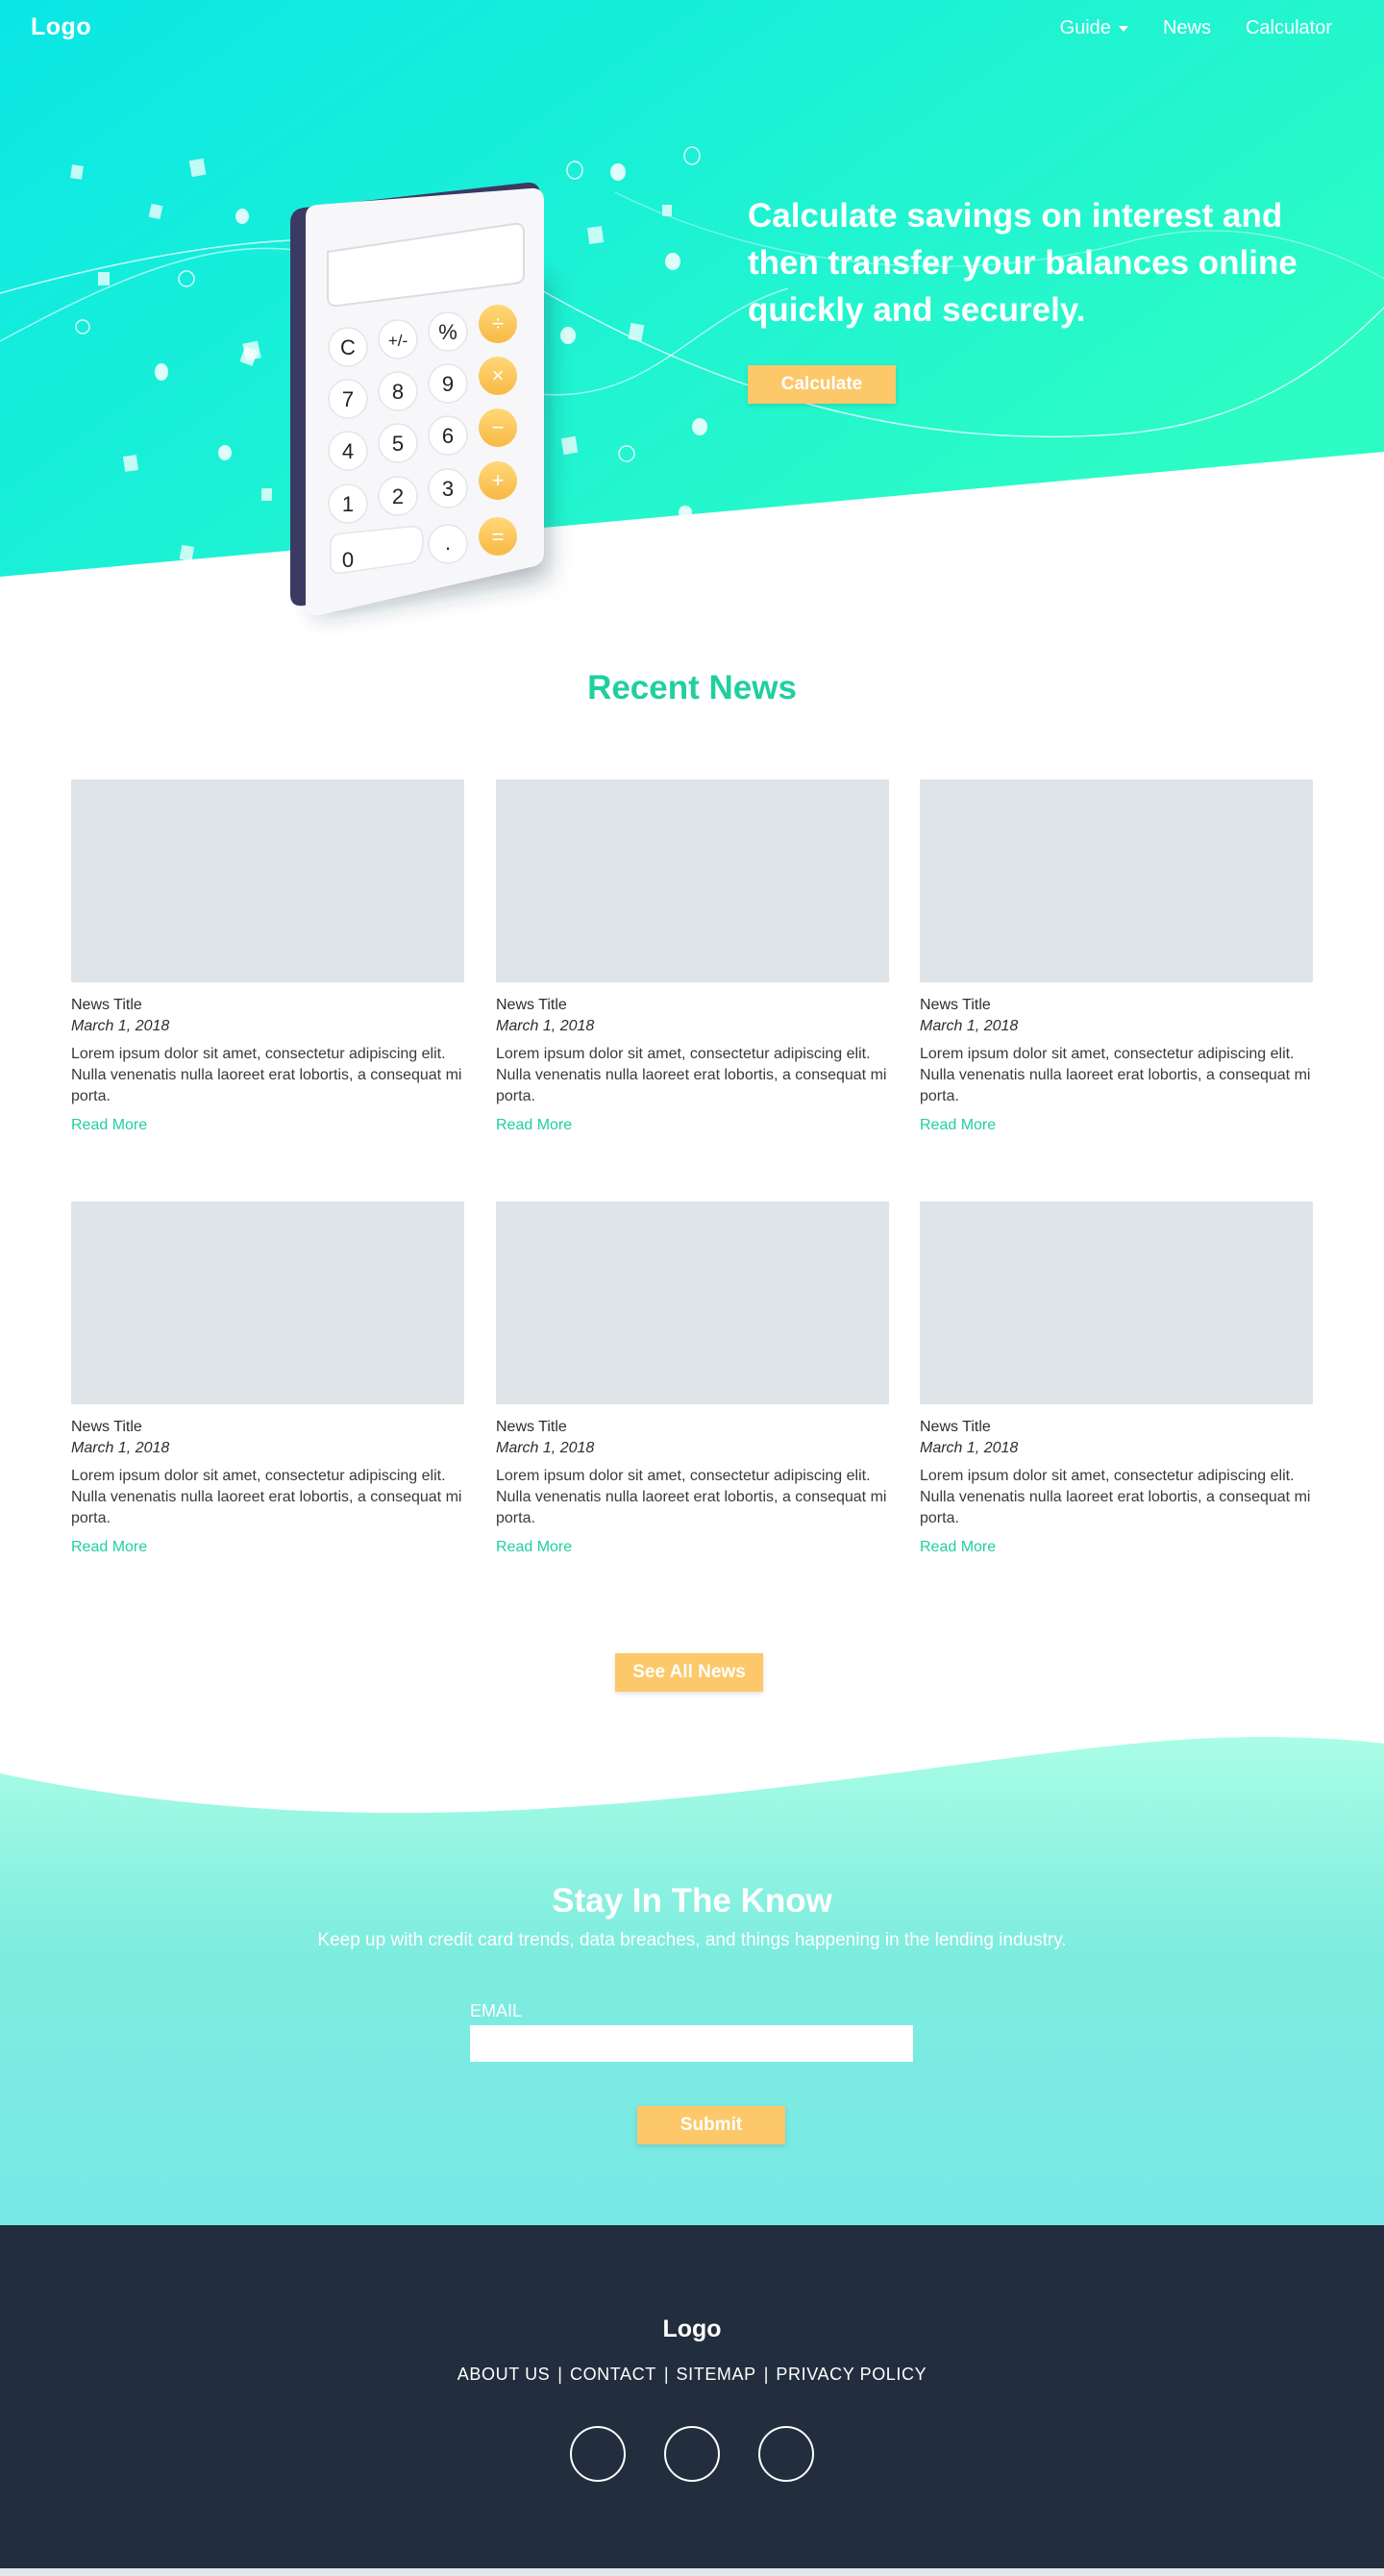 Image resolution: width=1384 pixels, height=2576 pixels. I want to click on calculator-key: +/-, so click(398, 341).